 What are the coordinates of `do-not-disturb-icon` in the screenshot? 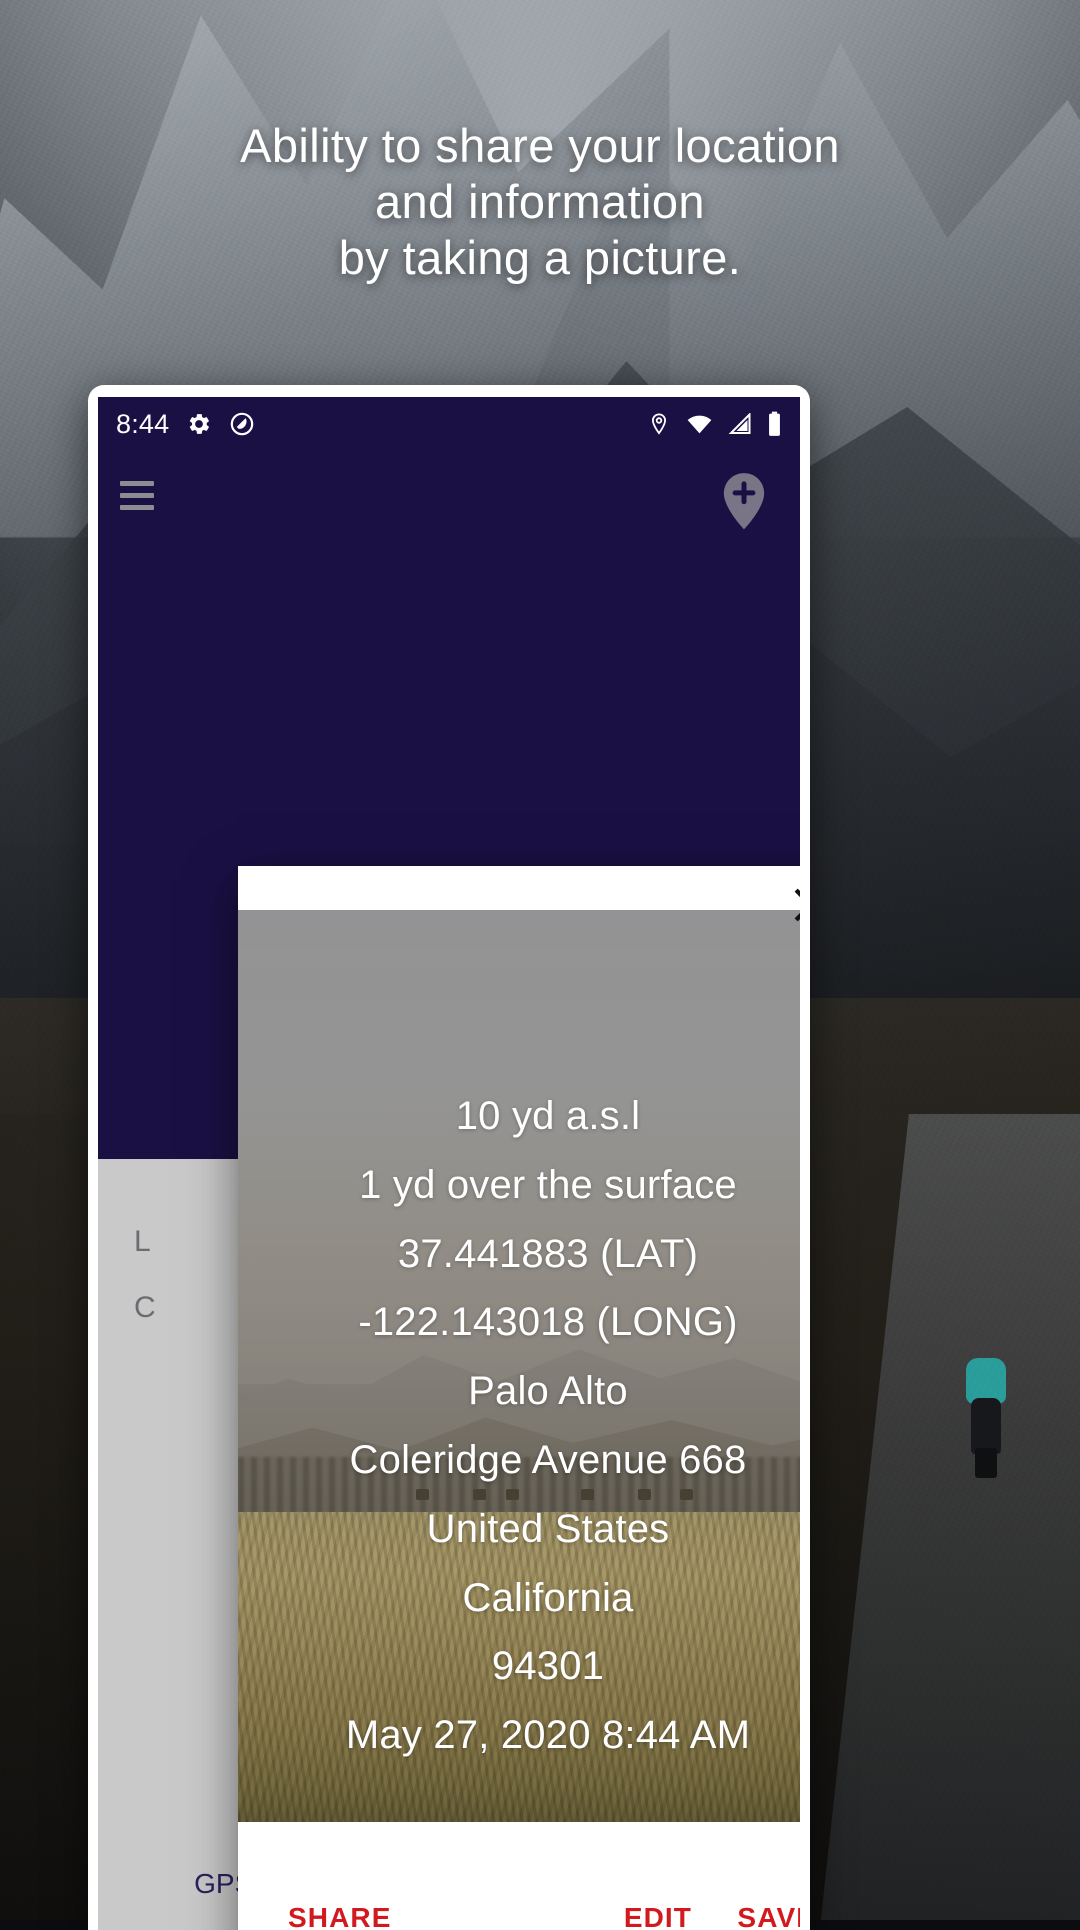 It's located at (242, 424).